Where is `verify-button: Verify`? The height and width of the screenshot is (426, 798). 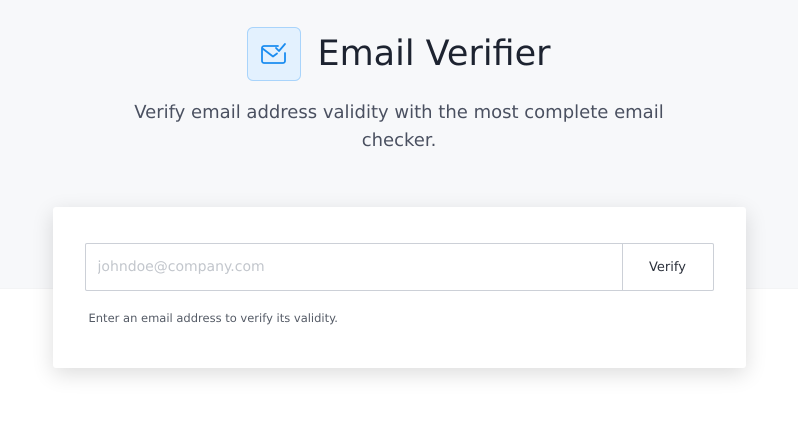 verify-button: Verify is located at coordinates (668, 267).